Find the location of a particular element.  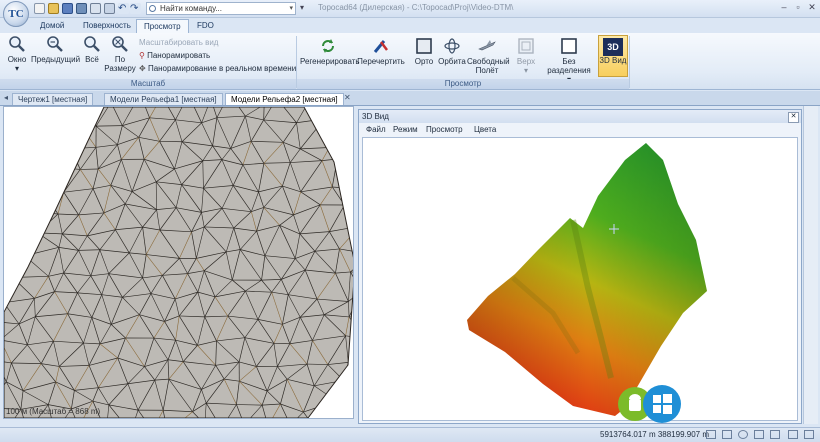

top-view-button: Верх ▾ is located at coordinates (526, 56).